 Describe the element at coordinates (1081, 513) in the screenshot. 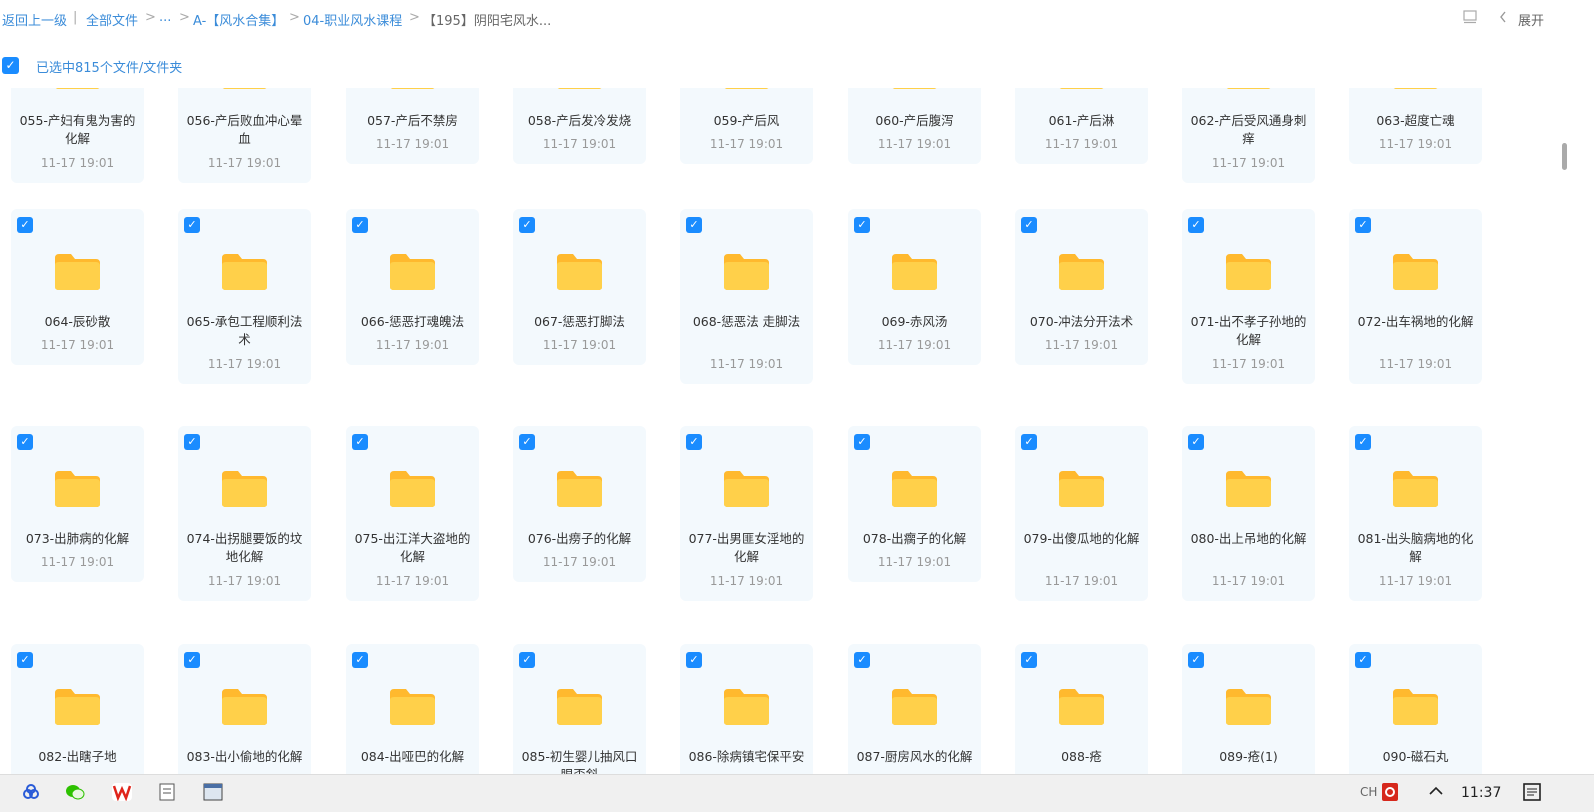

I see `file-item: ✓ 079-出傻瓜地的化解 11-17 19:01` at that location.